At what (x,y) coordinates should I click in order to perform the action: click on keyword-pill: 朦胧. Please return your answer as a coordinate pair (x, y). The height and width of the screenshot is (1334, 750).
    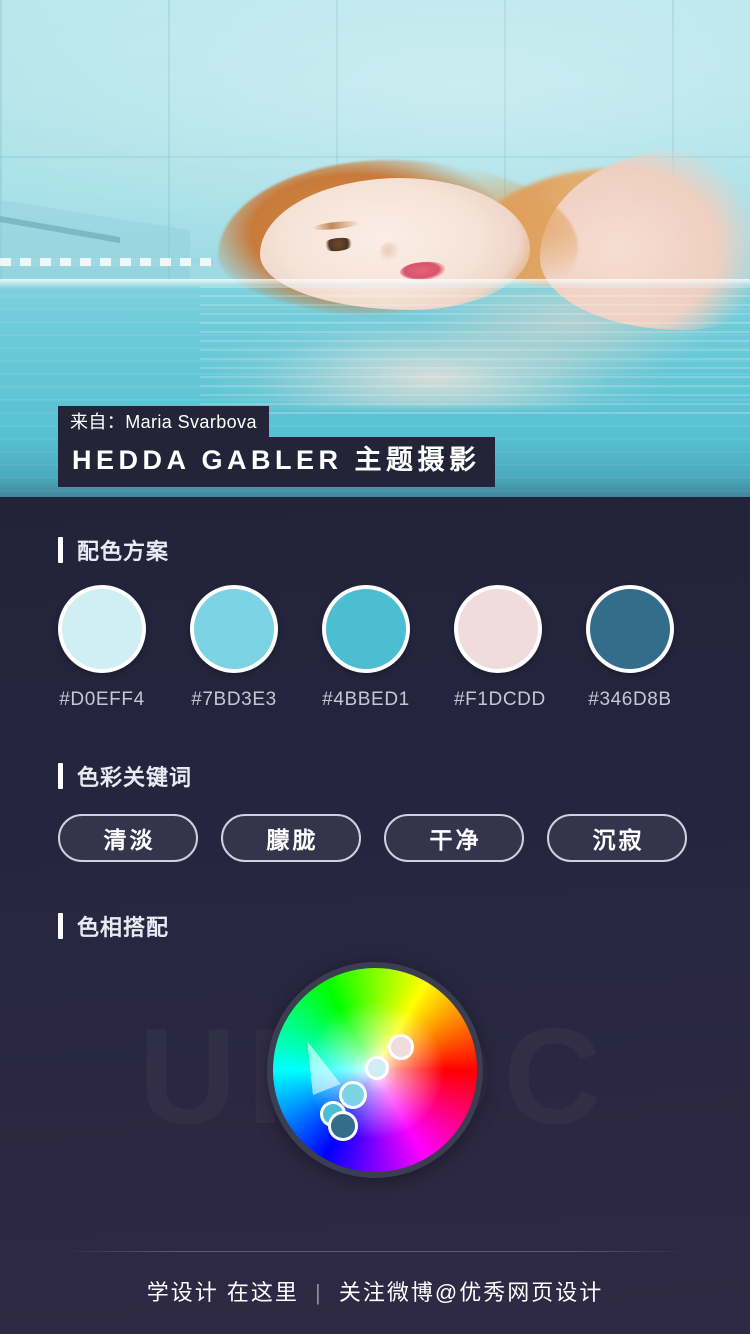
    Looking at the image, I should click on (291, 838).